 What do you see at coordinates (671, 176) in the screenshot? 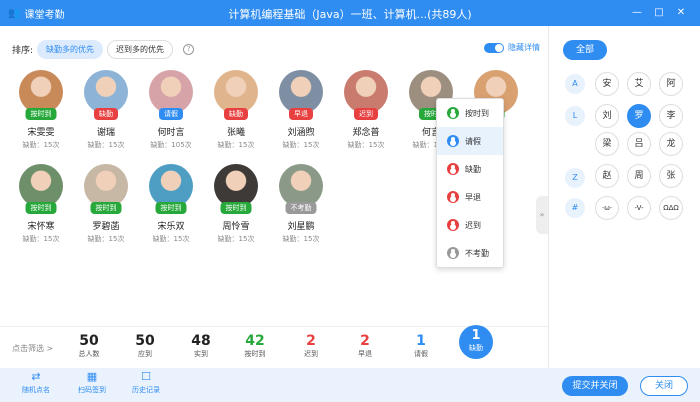
I see `surname-button: 张` at bounding box center [671, 176].